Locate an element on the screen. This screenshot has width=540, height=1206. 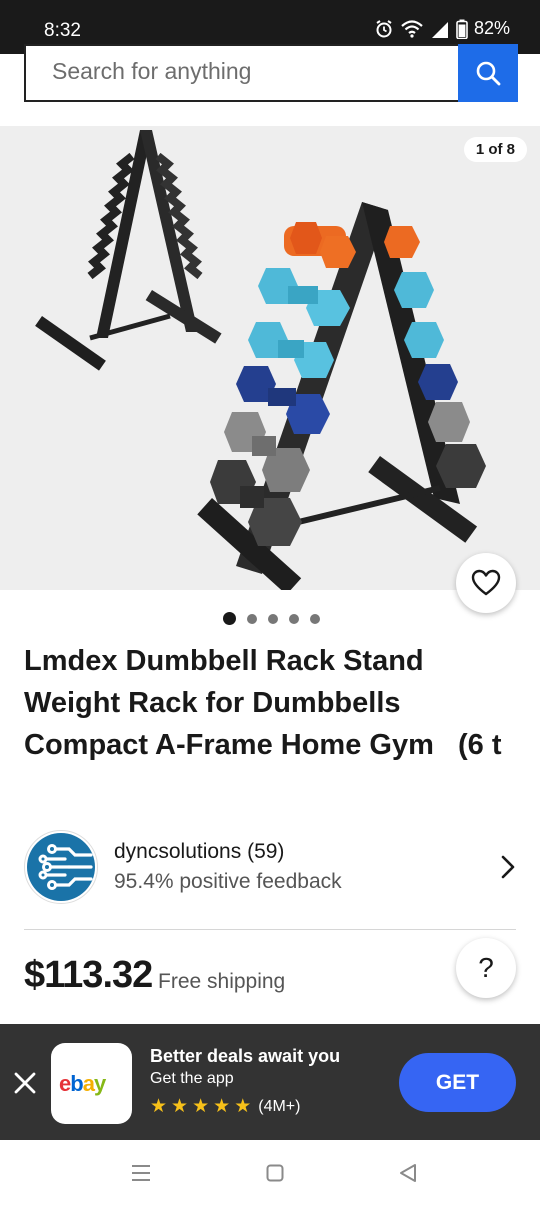
status-time: 8:32 is located at coordinates (62, 30).